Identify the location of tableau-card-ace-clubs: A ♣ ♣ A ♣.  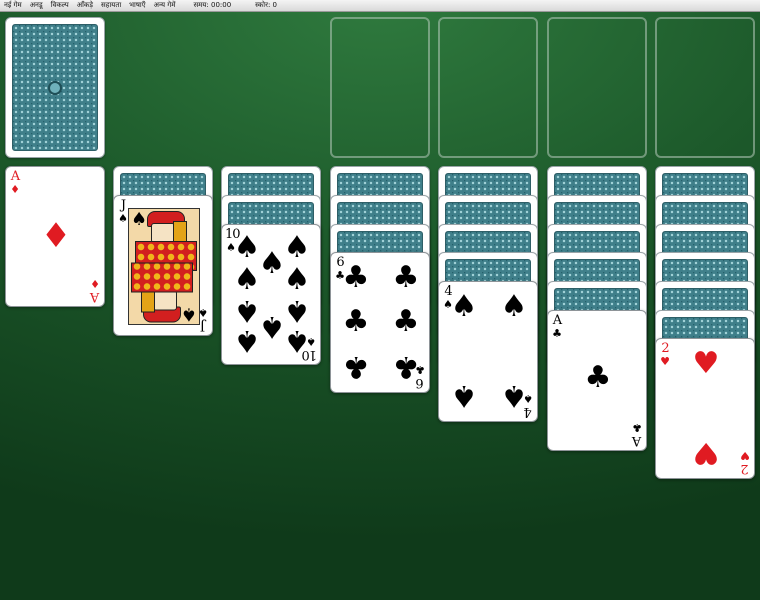
(597, 380).